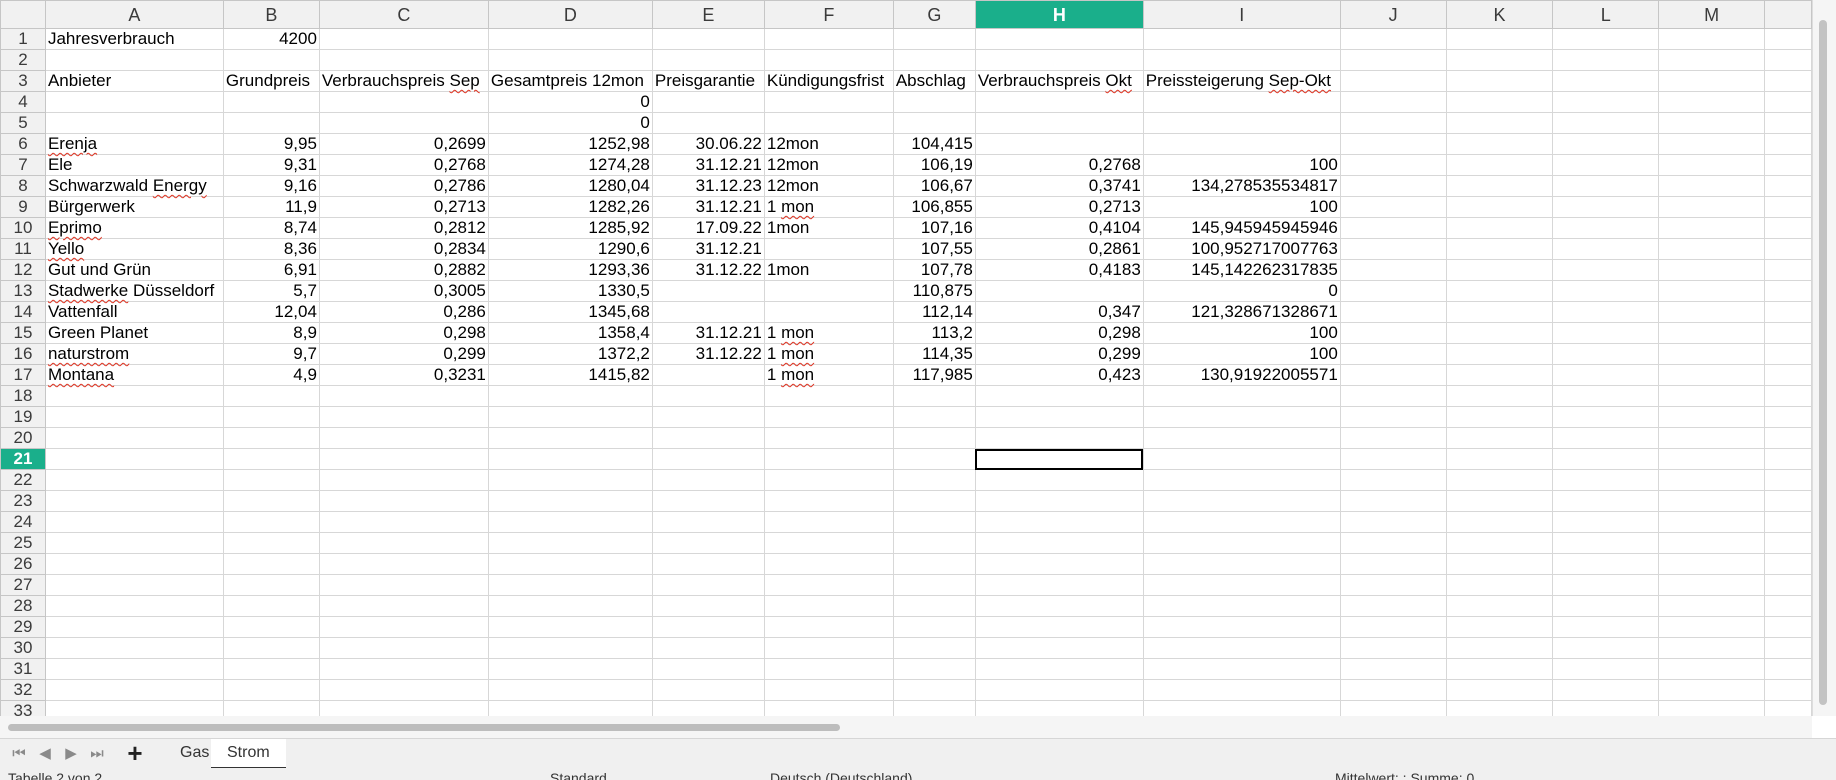  I want to click on cell-b4, so click(271, 102).